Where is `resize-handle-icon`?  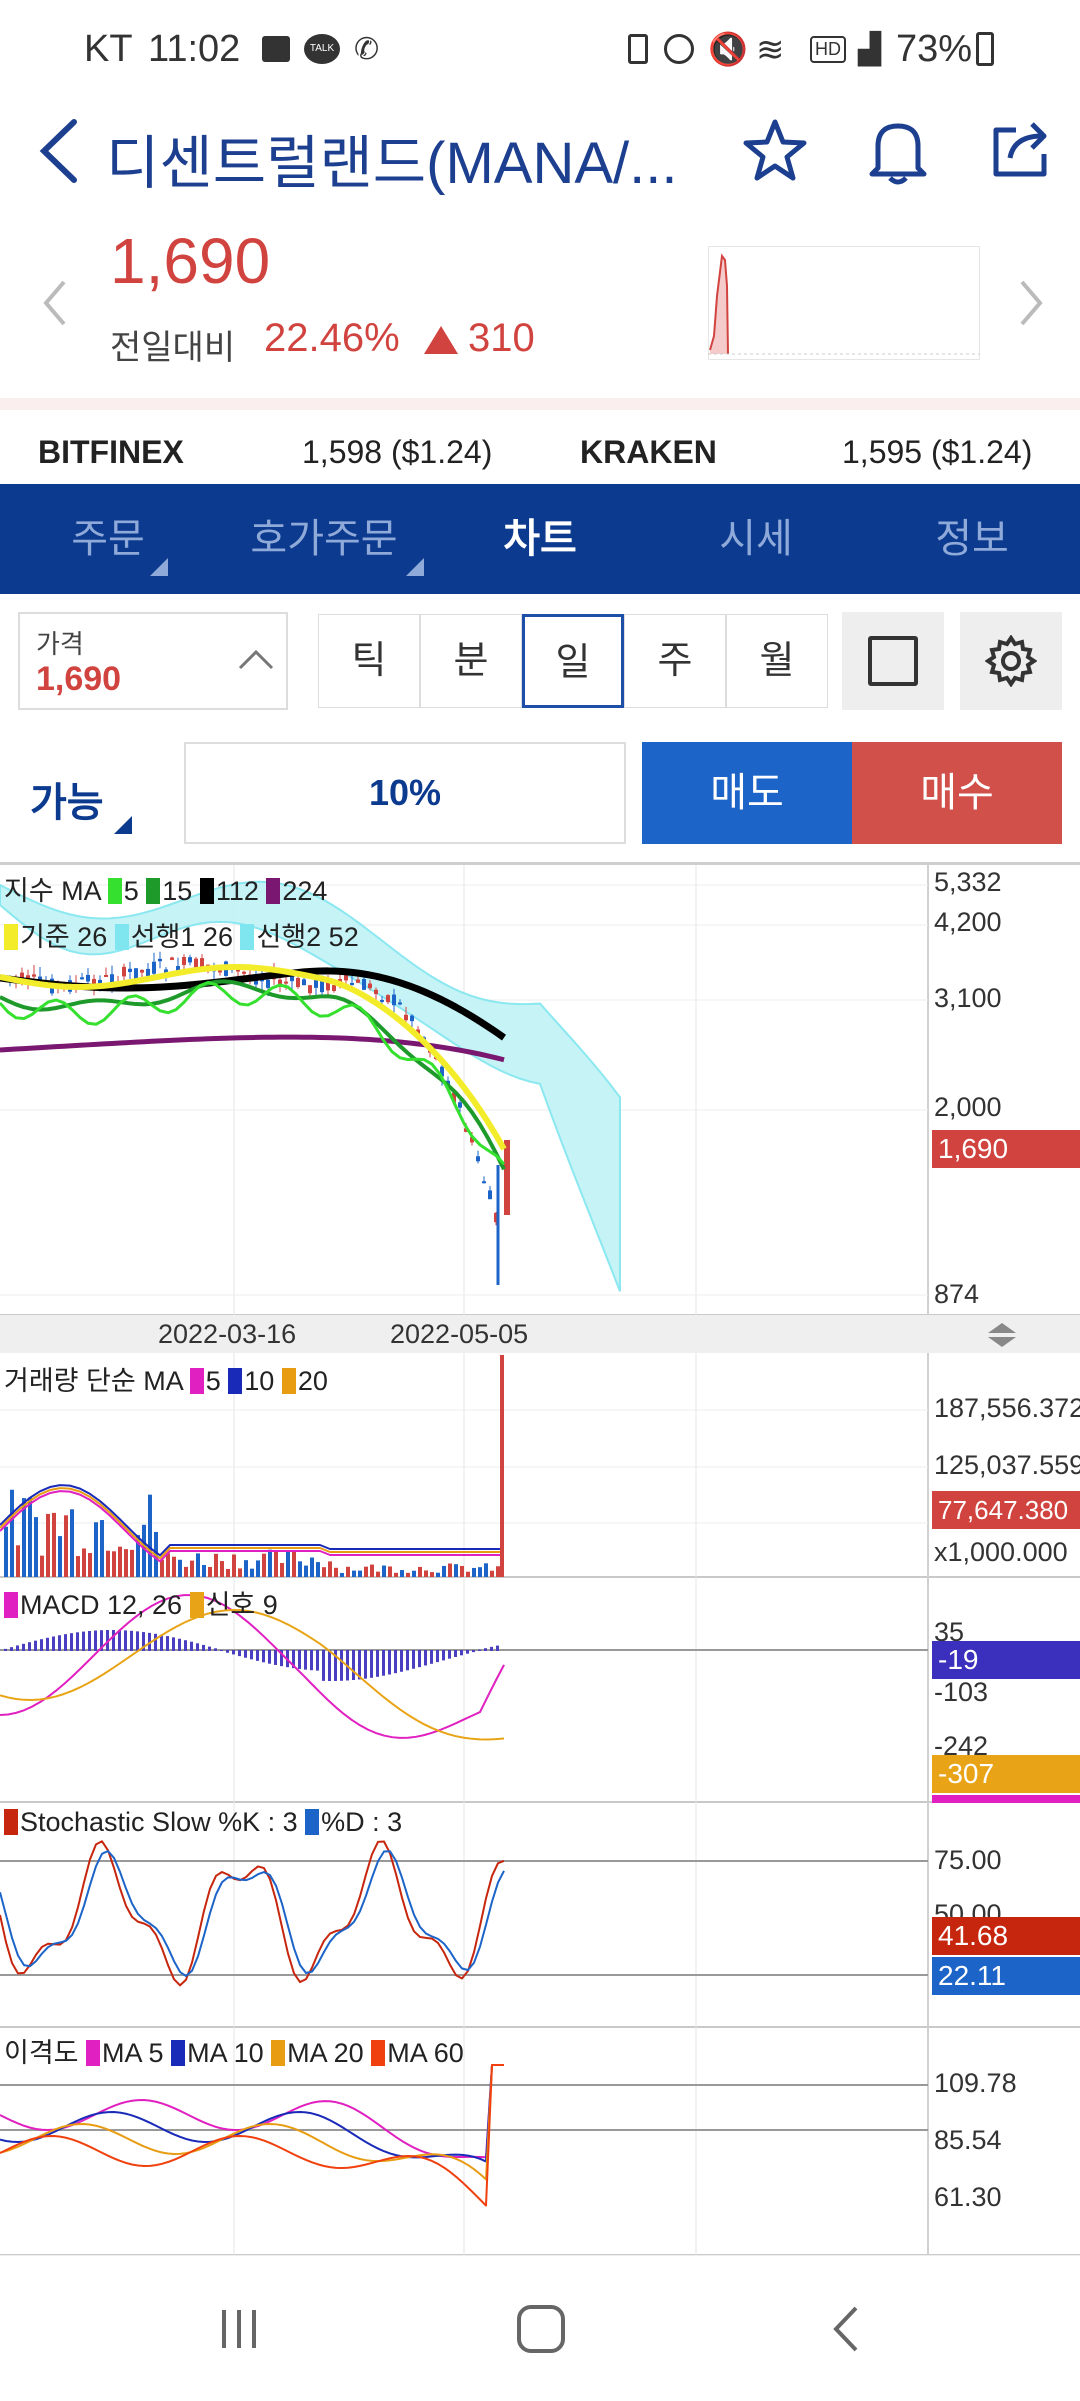
resize-handle-icon is located at coordinates (1002, 1335).